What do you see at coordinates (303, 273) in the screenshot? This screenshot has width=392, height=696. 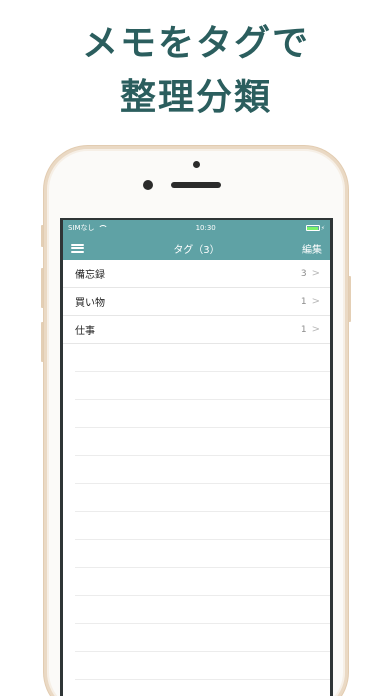 I see `tag-count: 3` at bounding box center [303, 273].